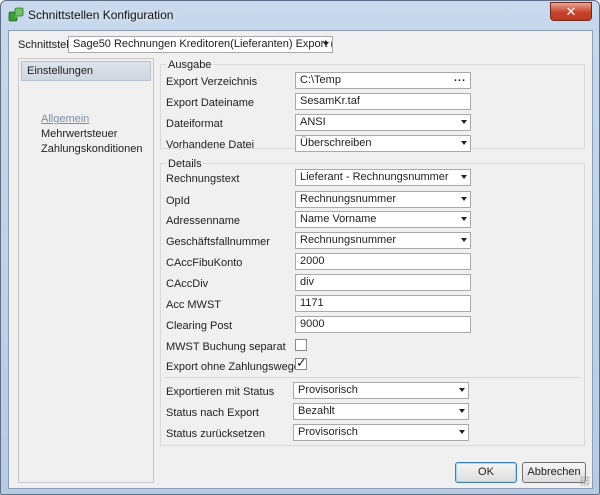 This screenshot has height=495, width=600. I want to click on filename-input: SesamKr.taf, so click(383, 101).